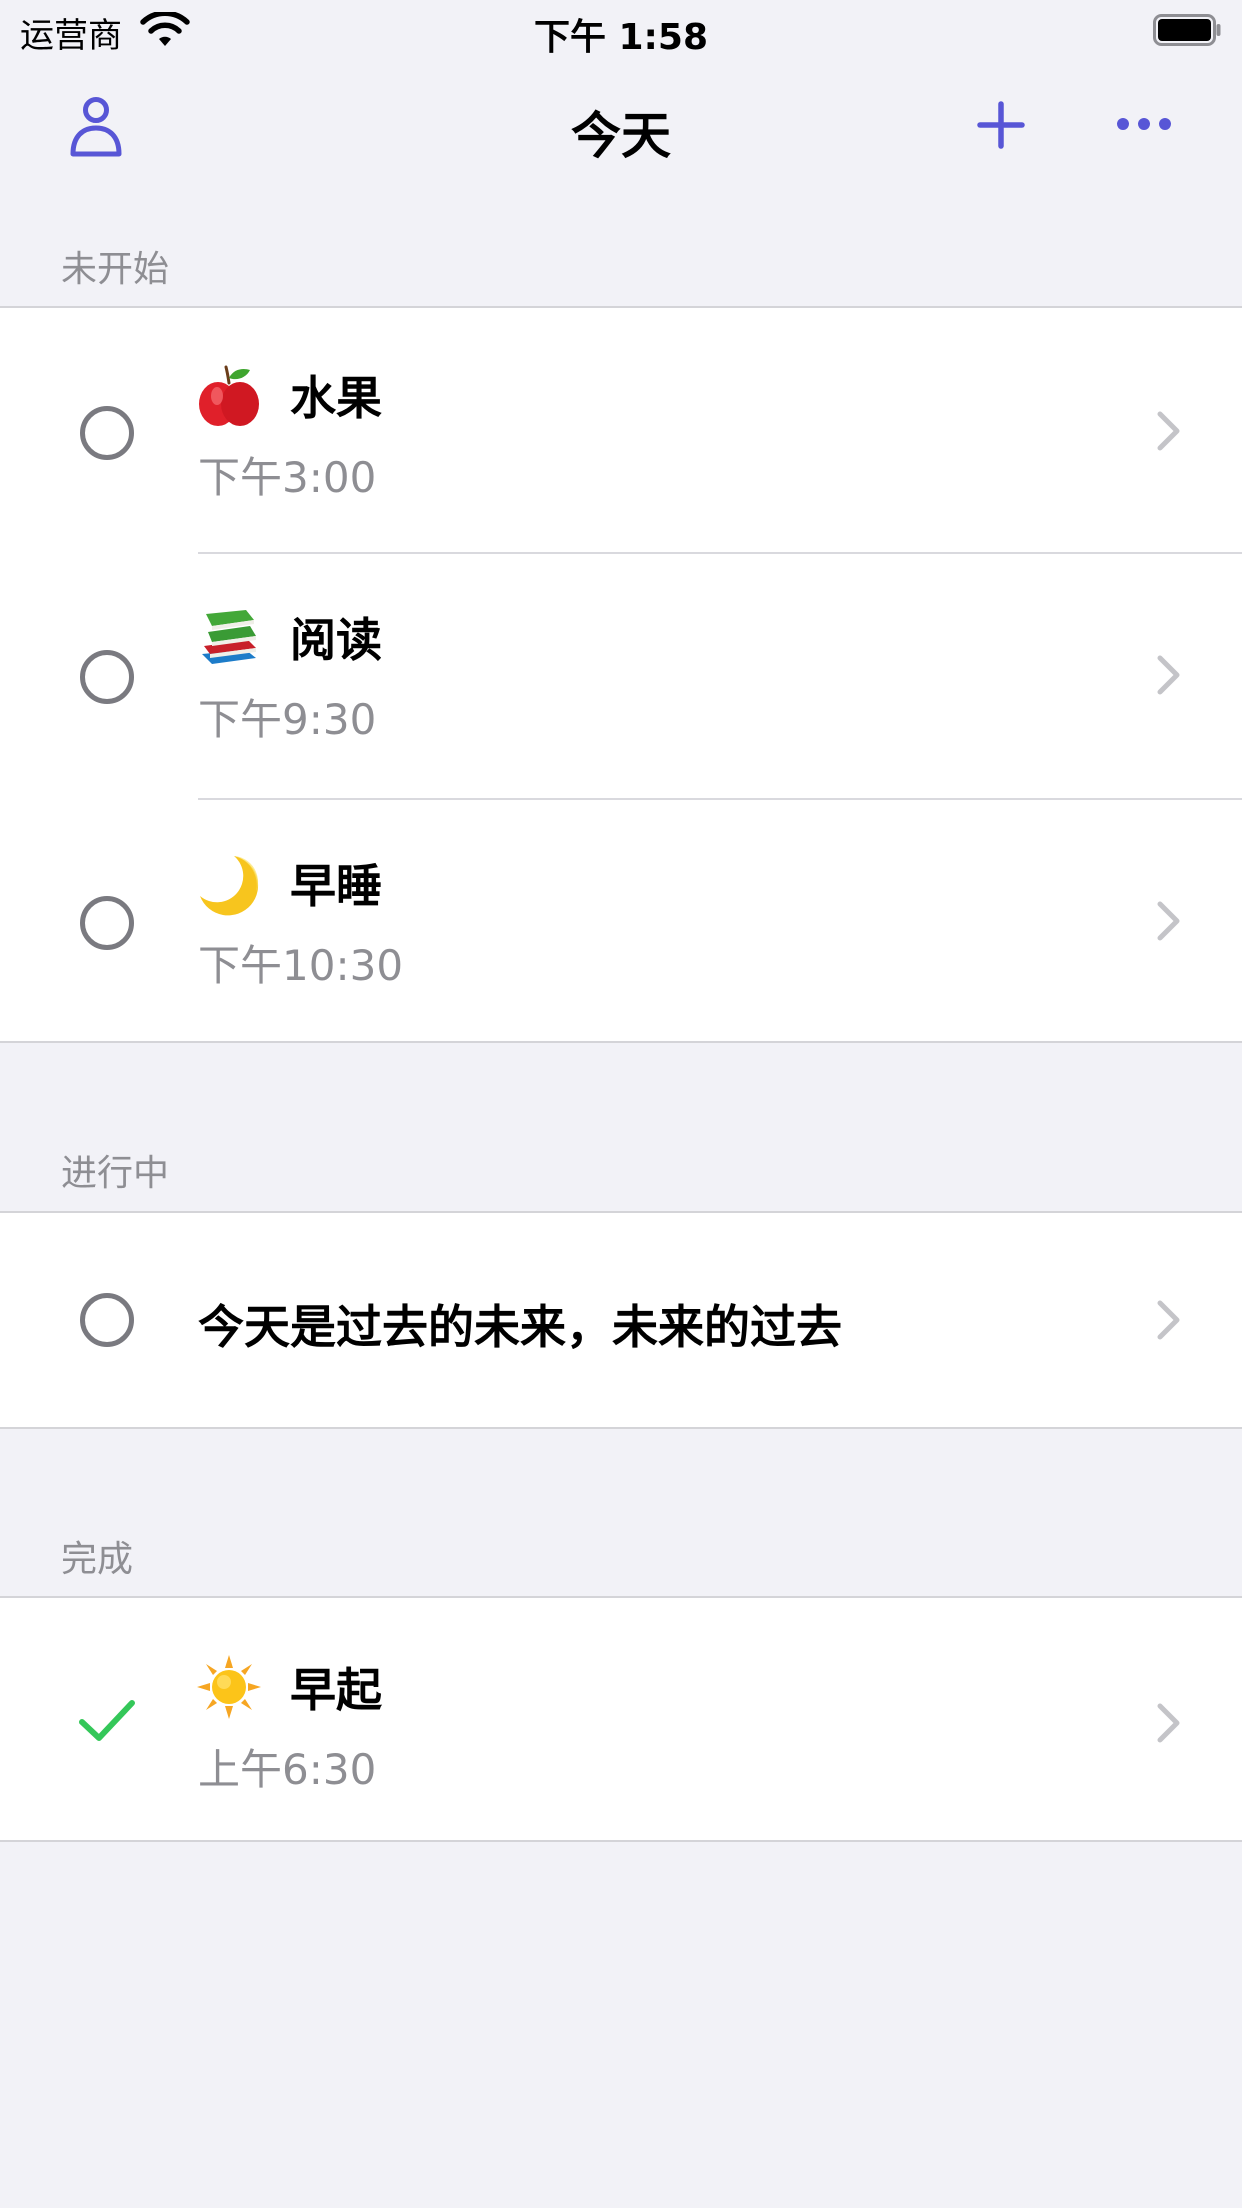 Image resolution: width=1242 pixels, height=2208 pixels. I want to click on page-title: 今天, so click(621, 136).